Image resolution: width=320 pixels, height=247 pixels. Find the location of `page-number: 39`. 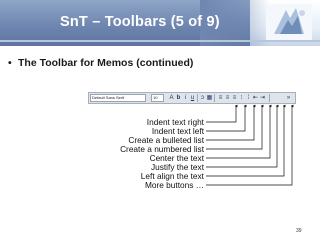

page-number: 39 is located at coordinates (299, 231).